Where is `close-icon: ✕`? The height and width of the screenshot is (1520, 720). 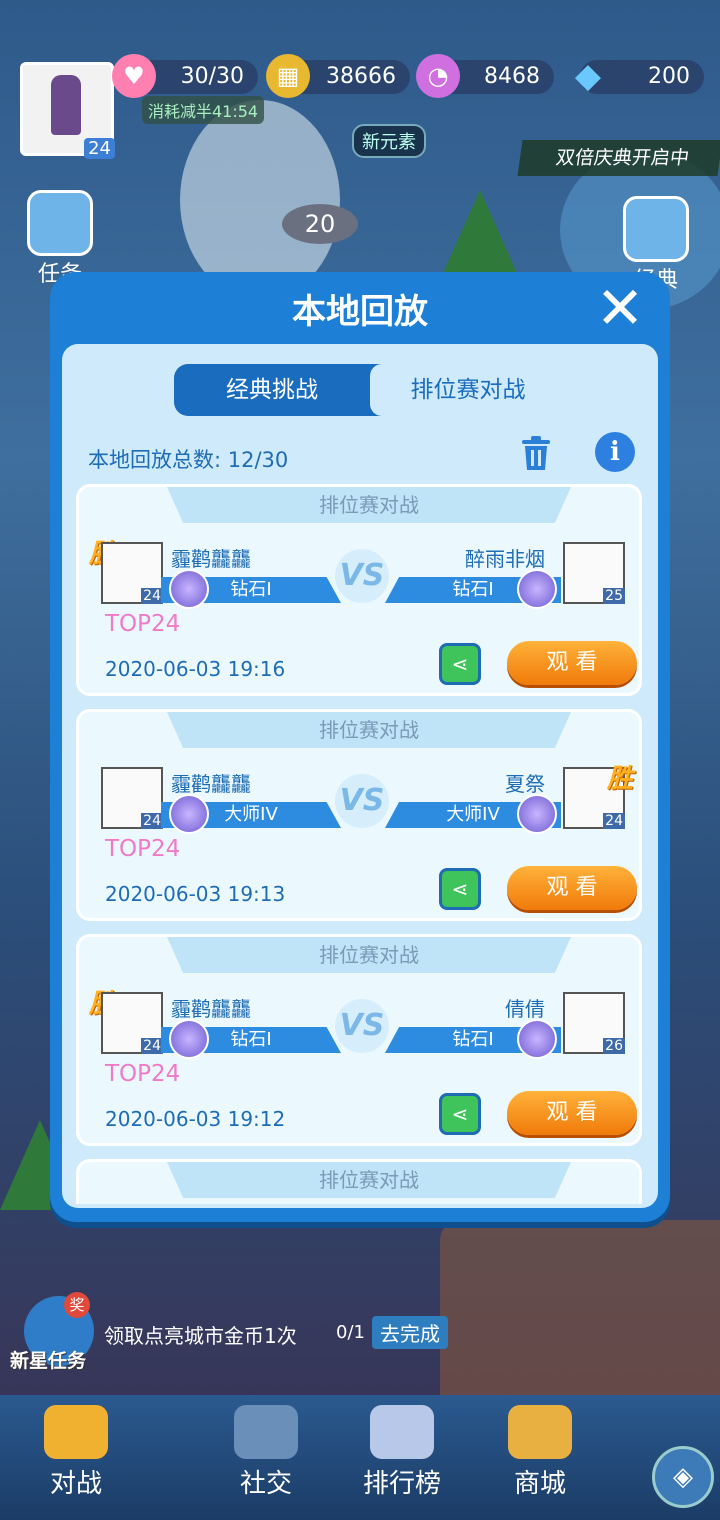
close-icon: ✕ is located at coordinates (620, 308).